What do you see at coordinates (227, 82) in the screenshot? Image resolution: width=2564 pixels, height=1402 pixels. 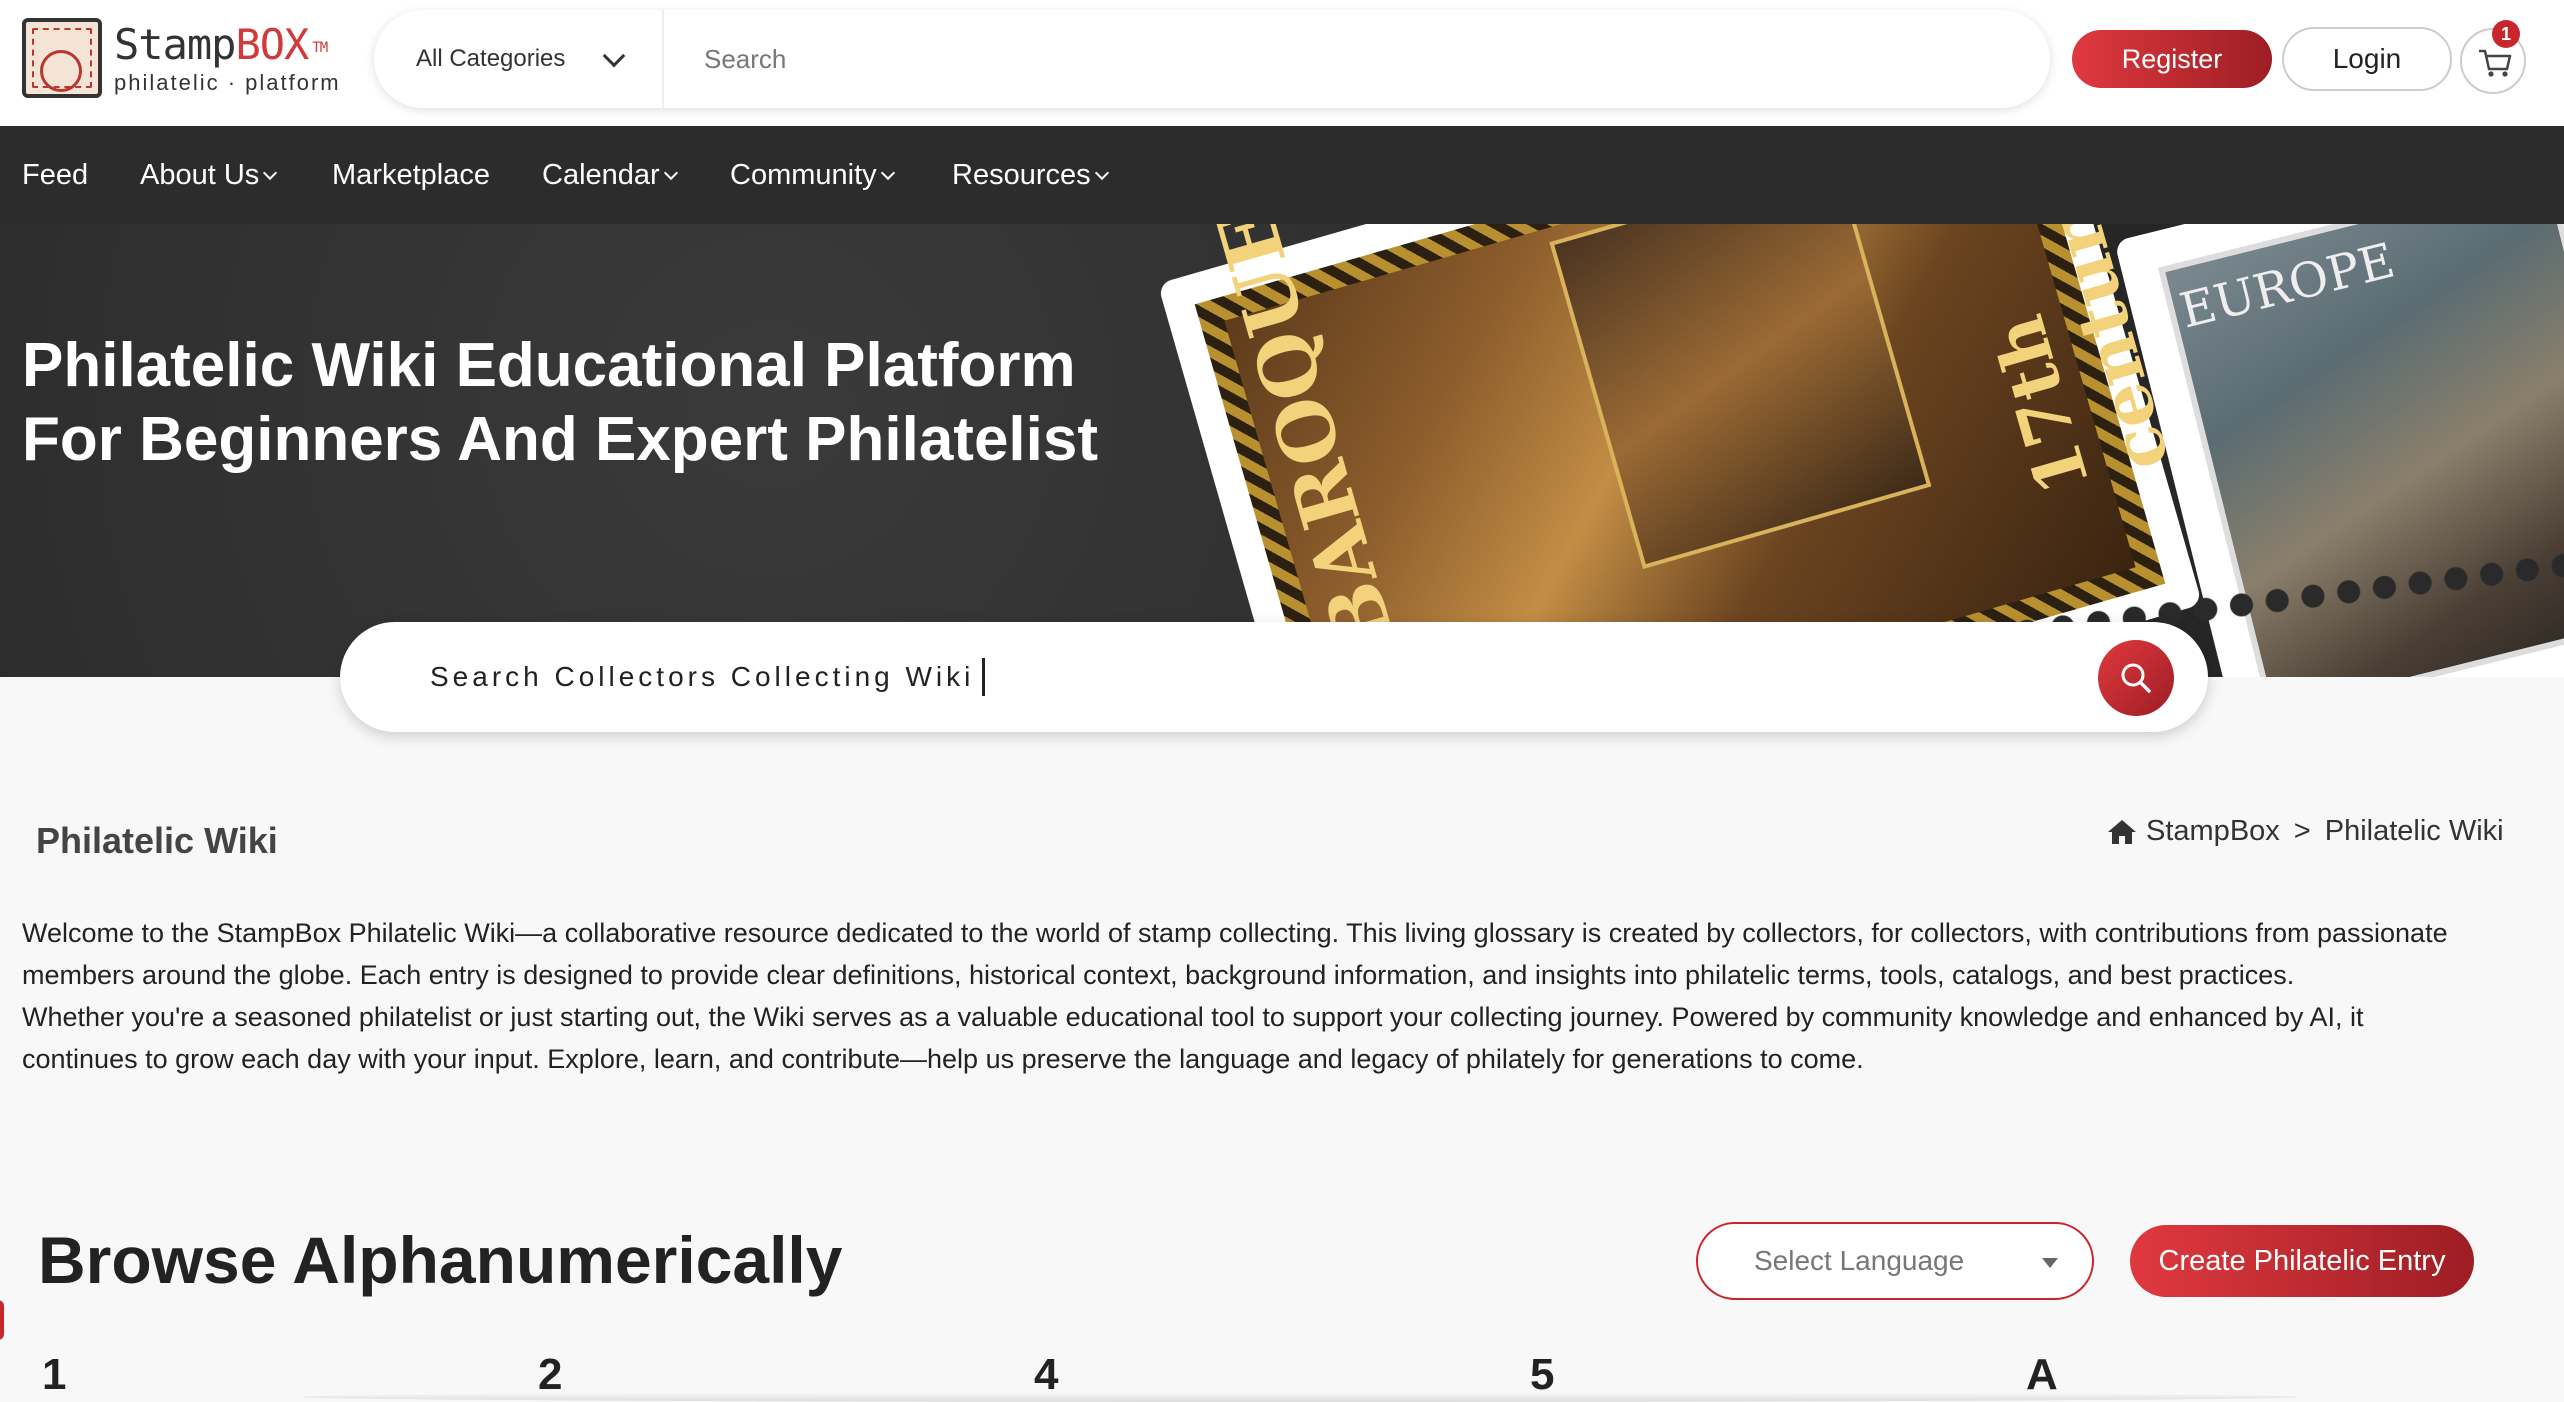 I see `logo-tagline: philatelic · platform` at bounding box center [227, 82].